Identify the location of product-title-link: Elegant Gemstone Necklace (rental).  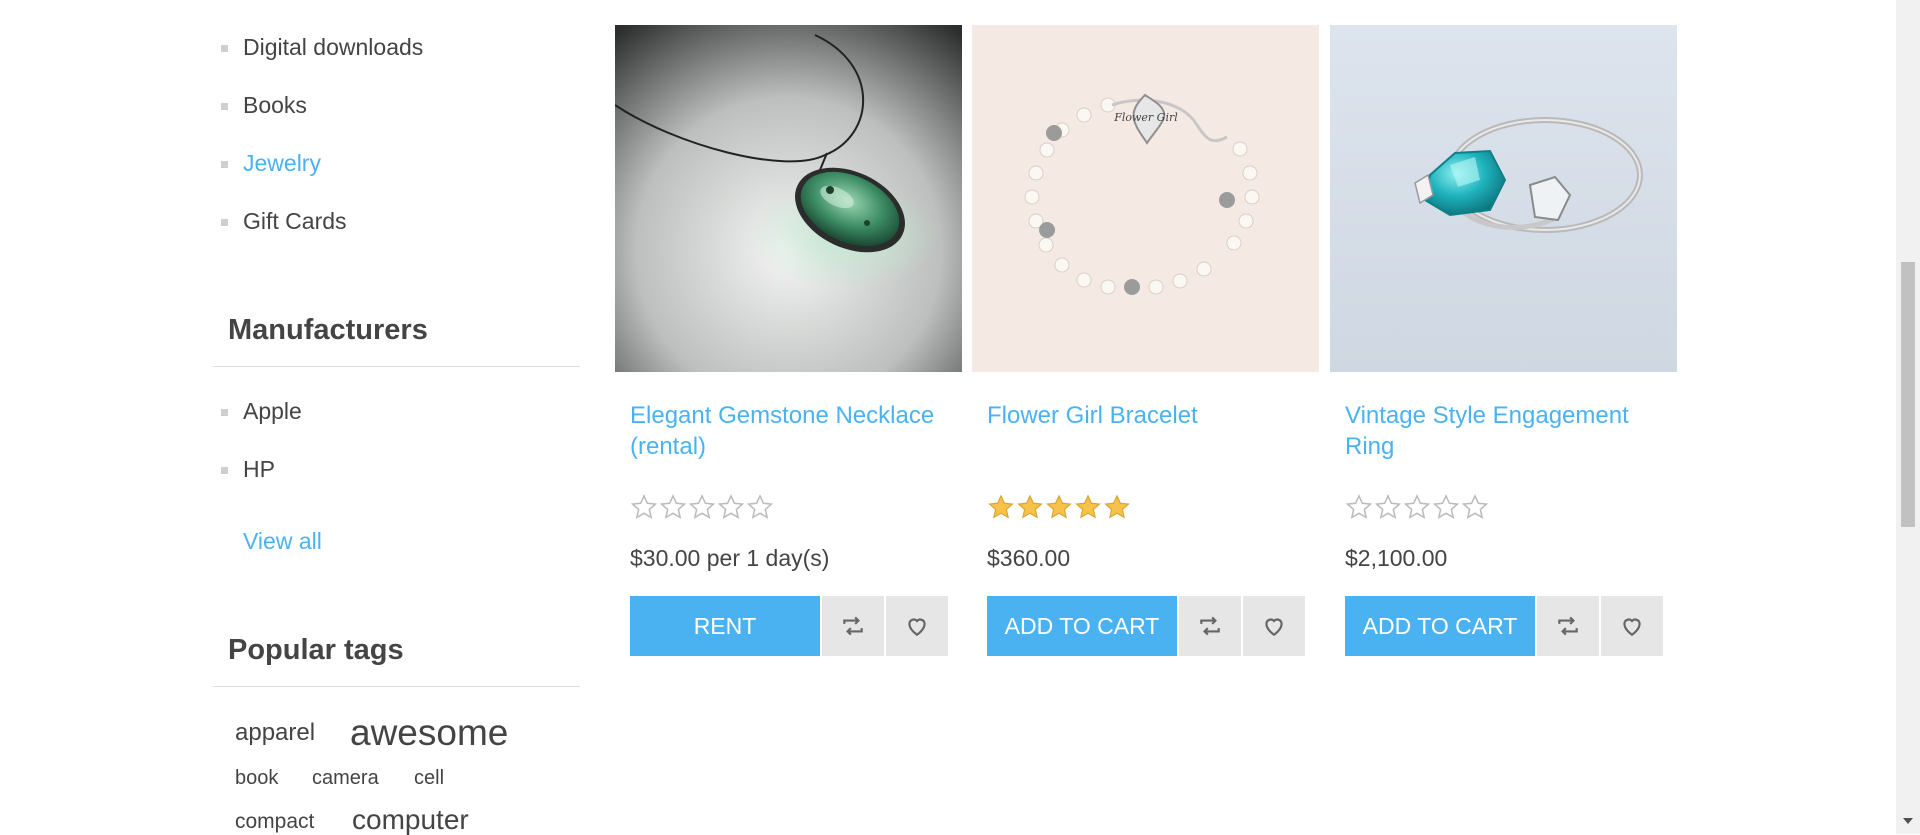
(790, 431).